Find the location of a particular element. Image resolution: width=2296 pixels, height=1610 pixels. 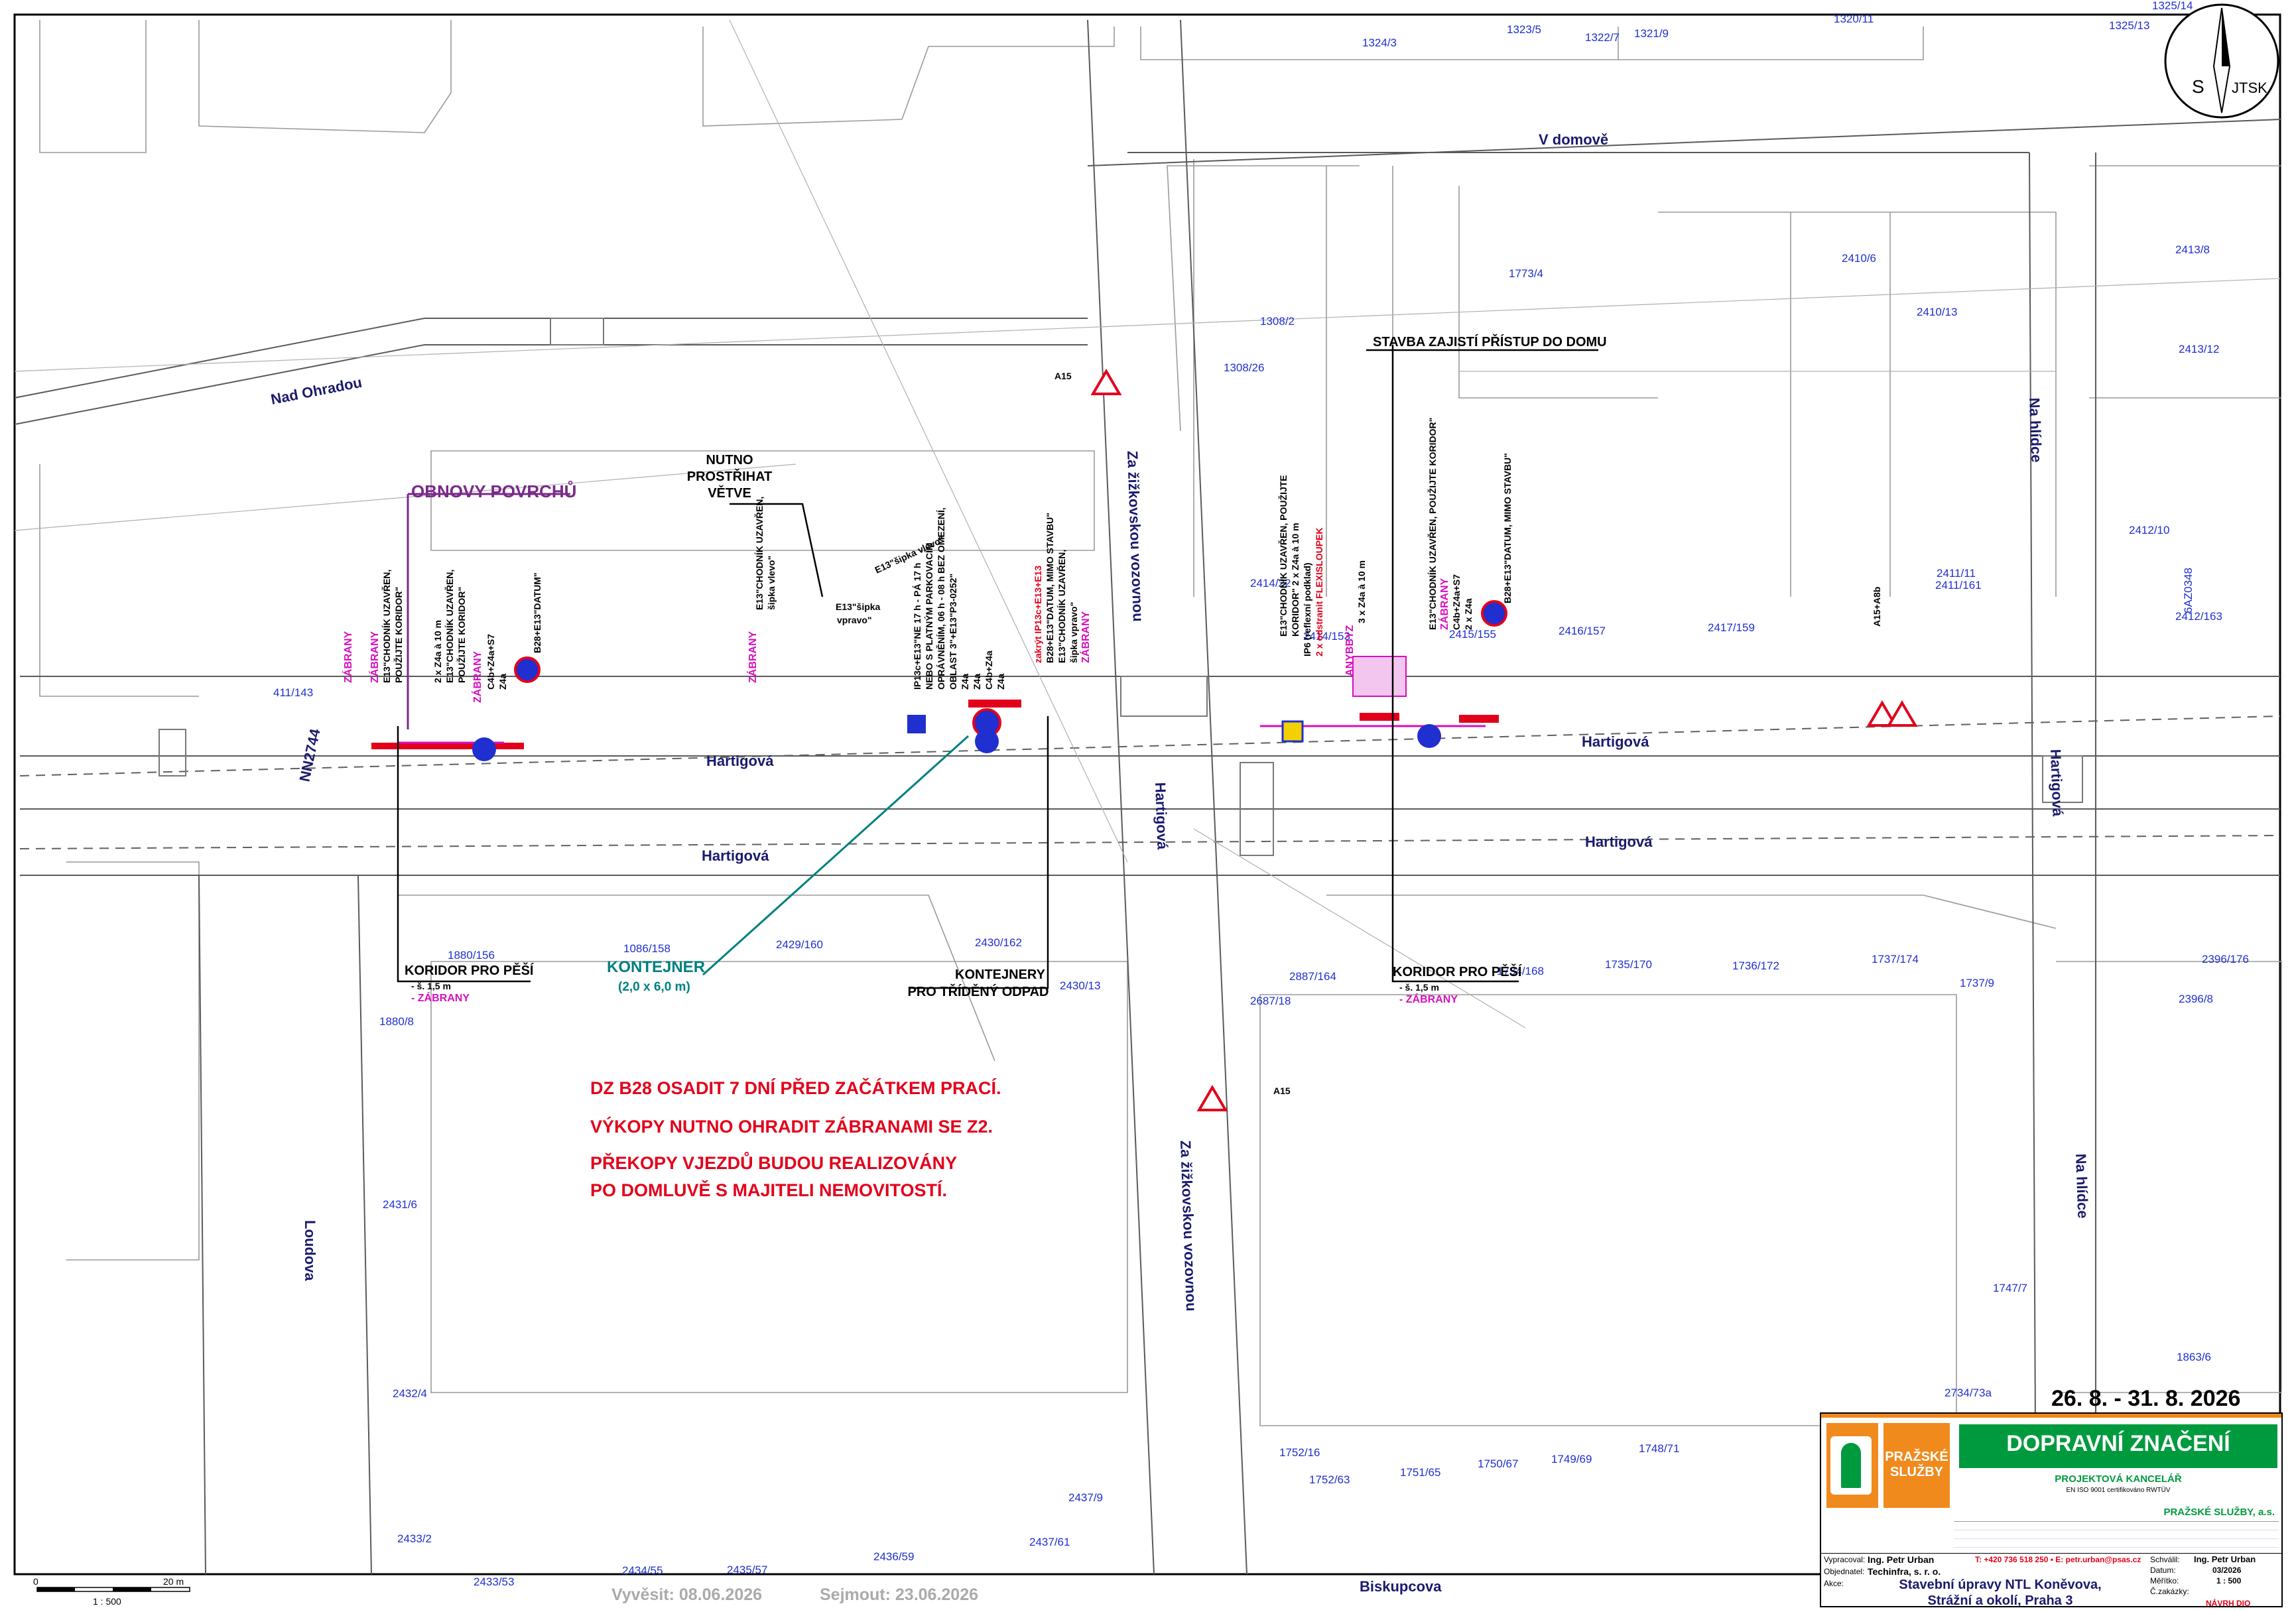

svg-text: Sejmout: 23.06.2026 is located at coordinates (899, 1594).